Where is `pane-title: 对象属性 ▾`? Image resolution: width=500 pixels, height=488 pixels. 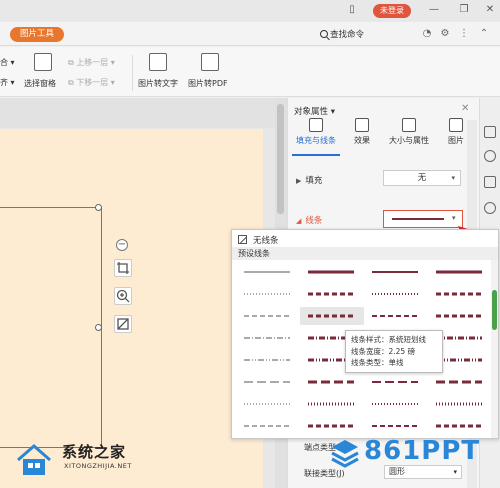 pane-title: 对象属性 ▾ is located at coordinates (314, 111).